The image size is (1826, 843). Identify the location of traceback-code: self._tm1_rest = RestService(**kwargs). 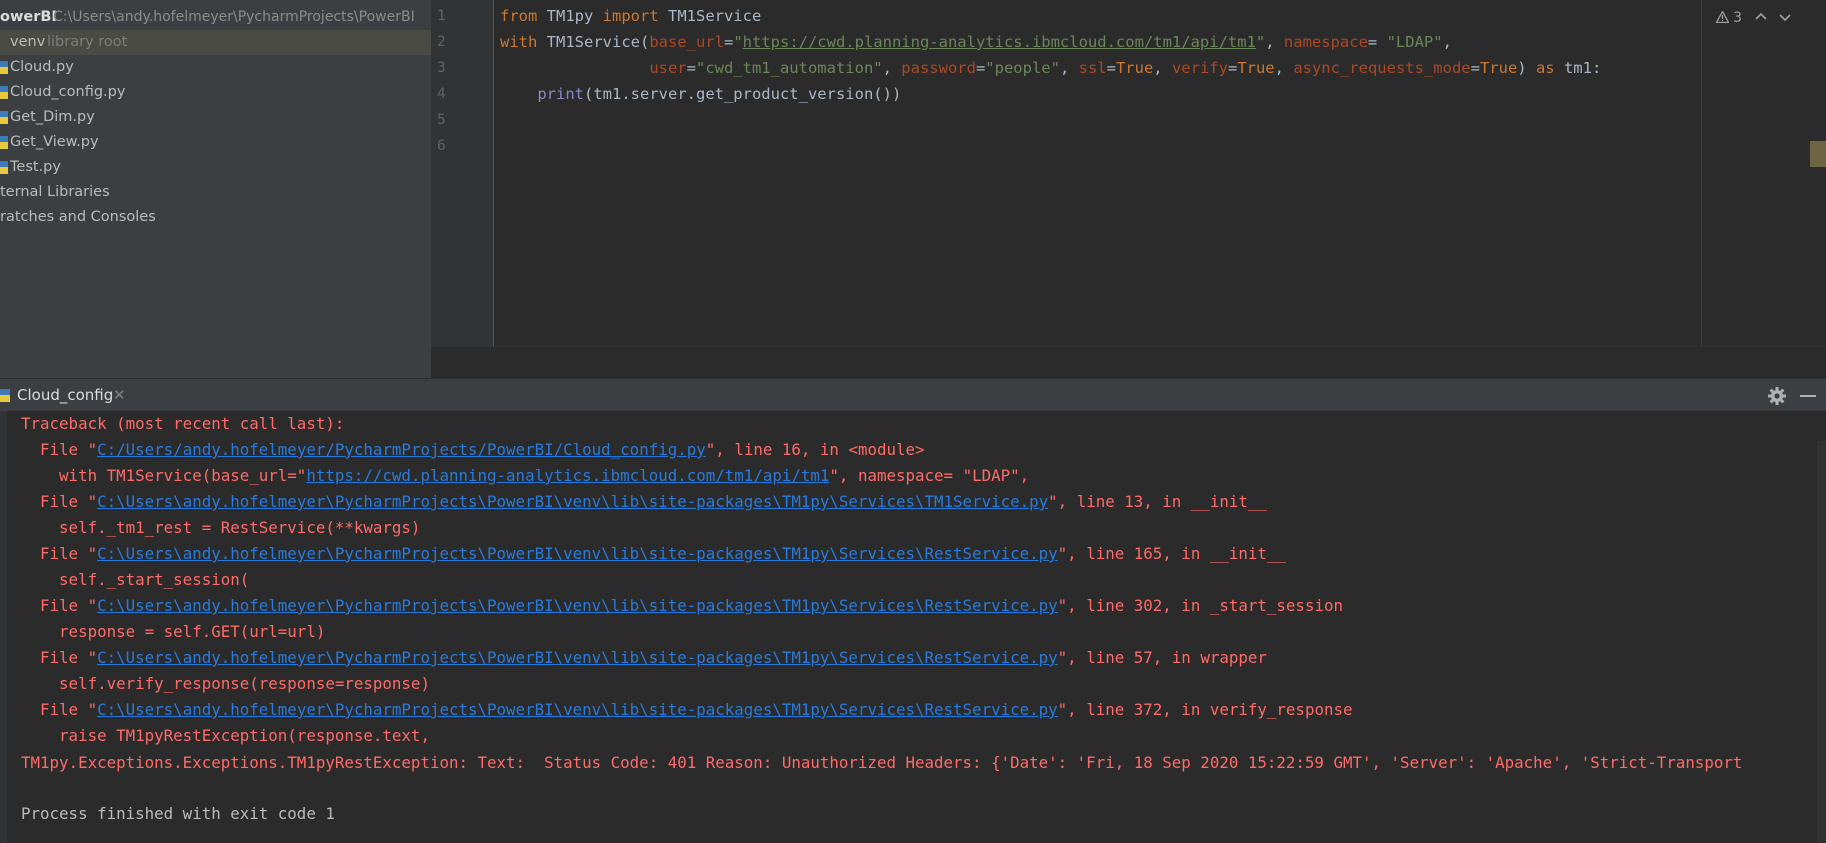
(221, 527).